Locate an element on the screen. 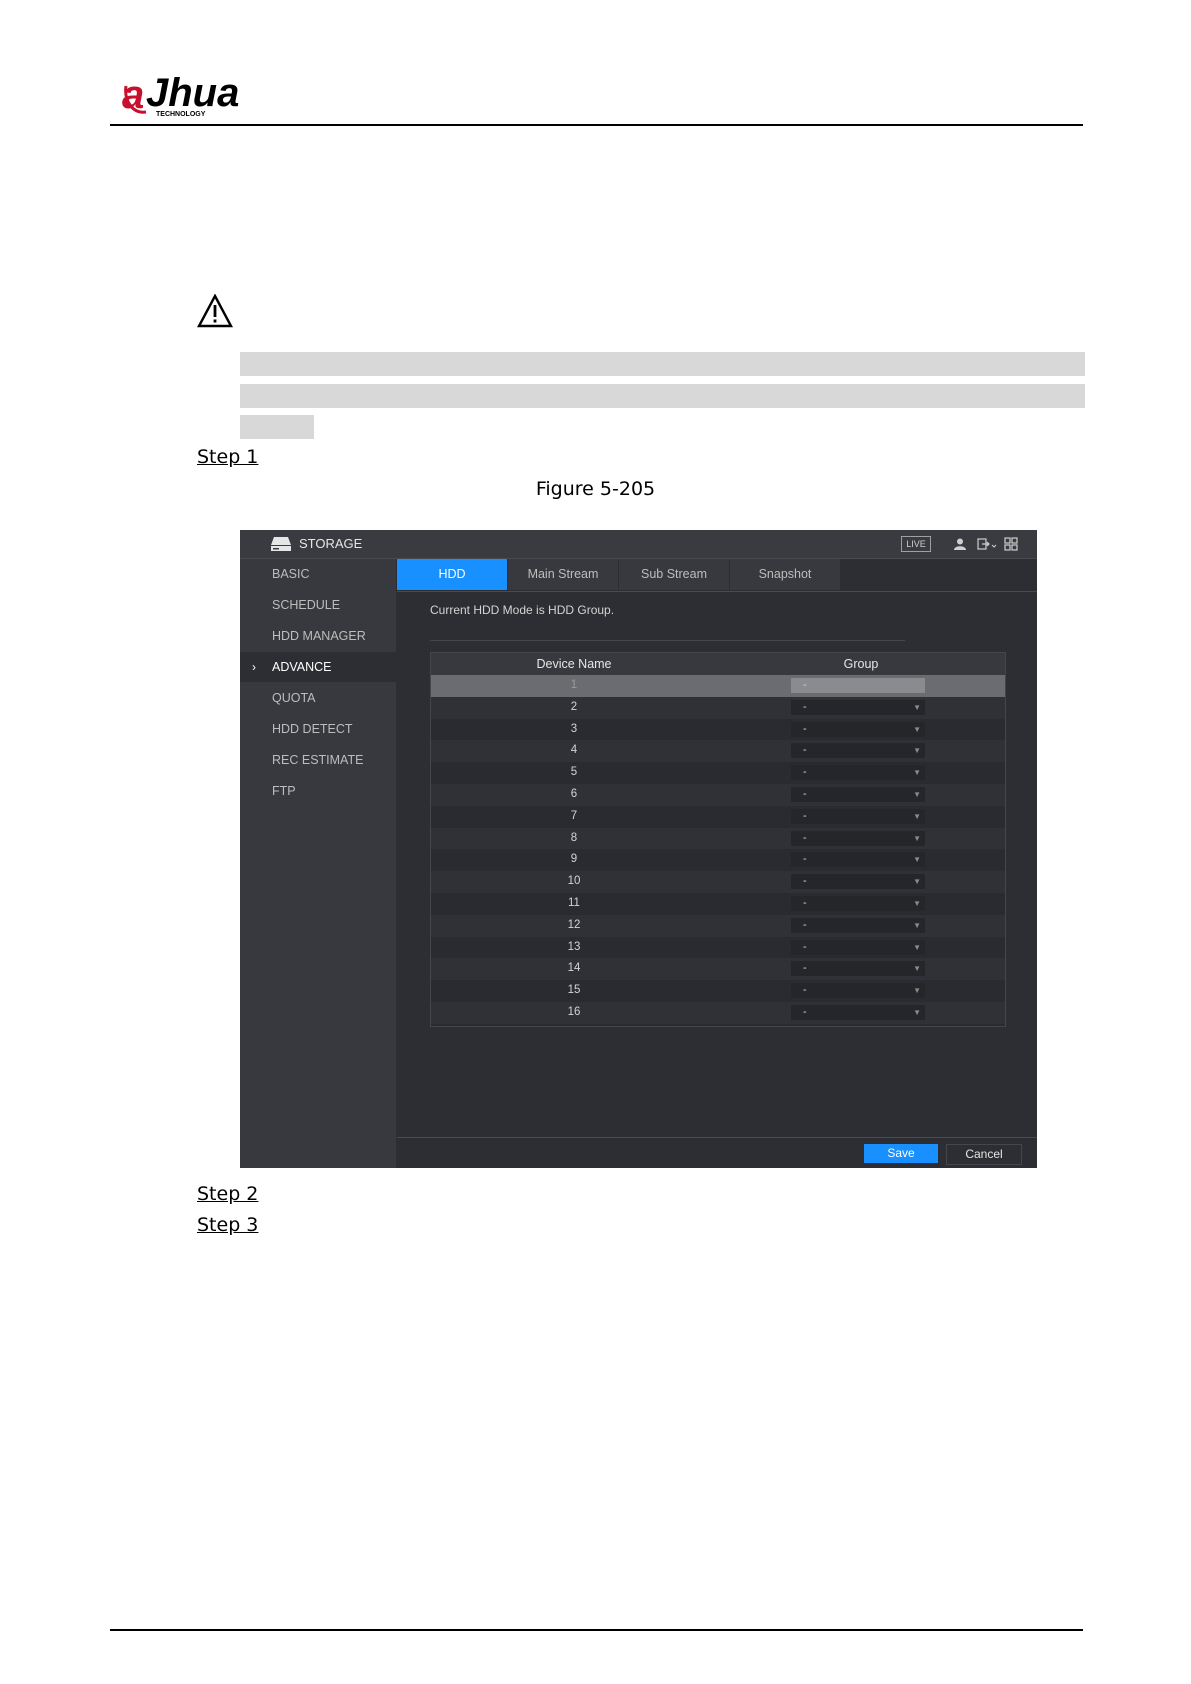 This screenshot has height=1684, width=1191. footer-rule is located at coordinates (596, 1630).